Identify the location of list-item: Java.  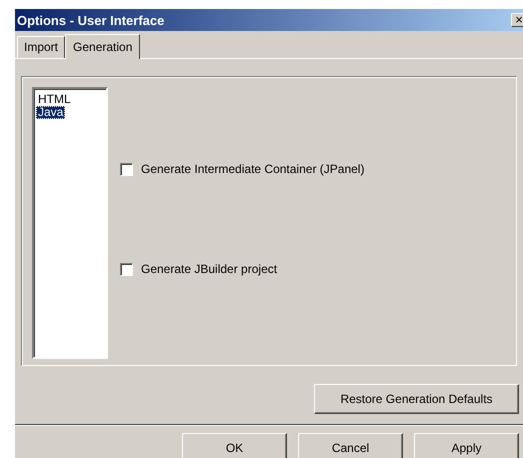
(51, 112).